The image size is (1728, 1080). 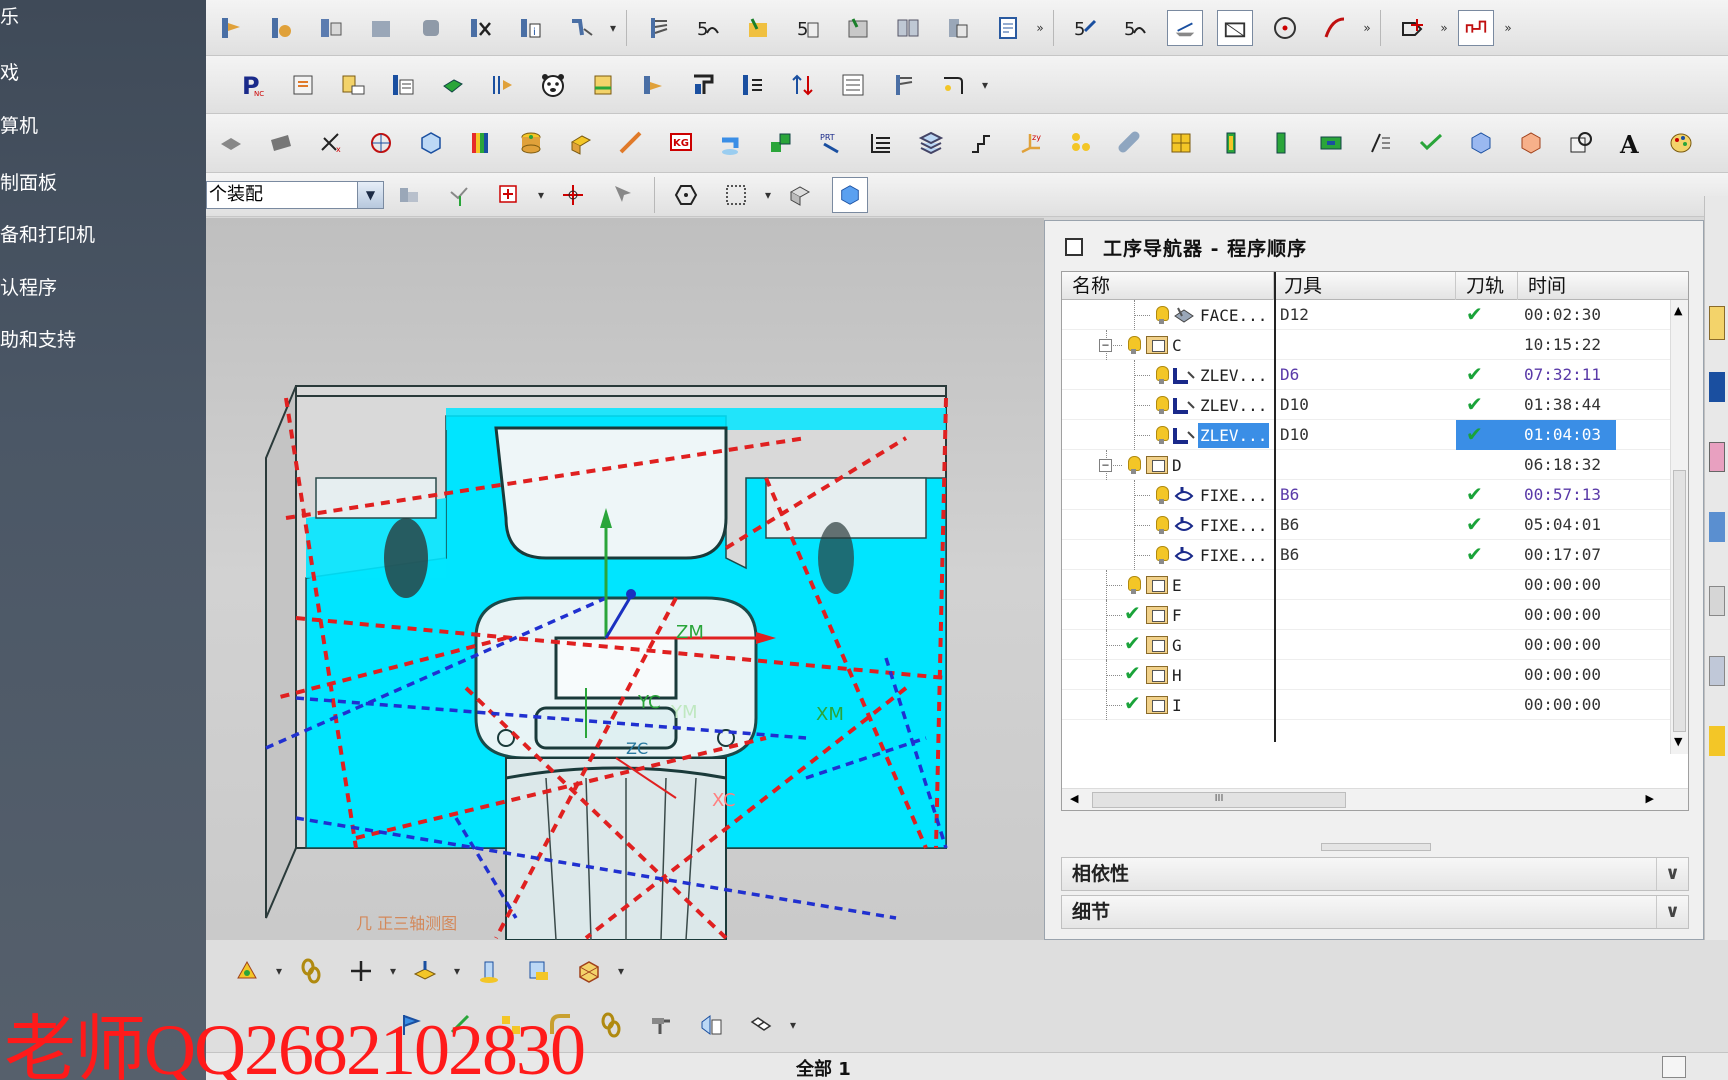 What do you see at coordinates (1631, 143) in the screenshot?
I see `text-icon: A` at bounding box center [1631, 143].